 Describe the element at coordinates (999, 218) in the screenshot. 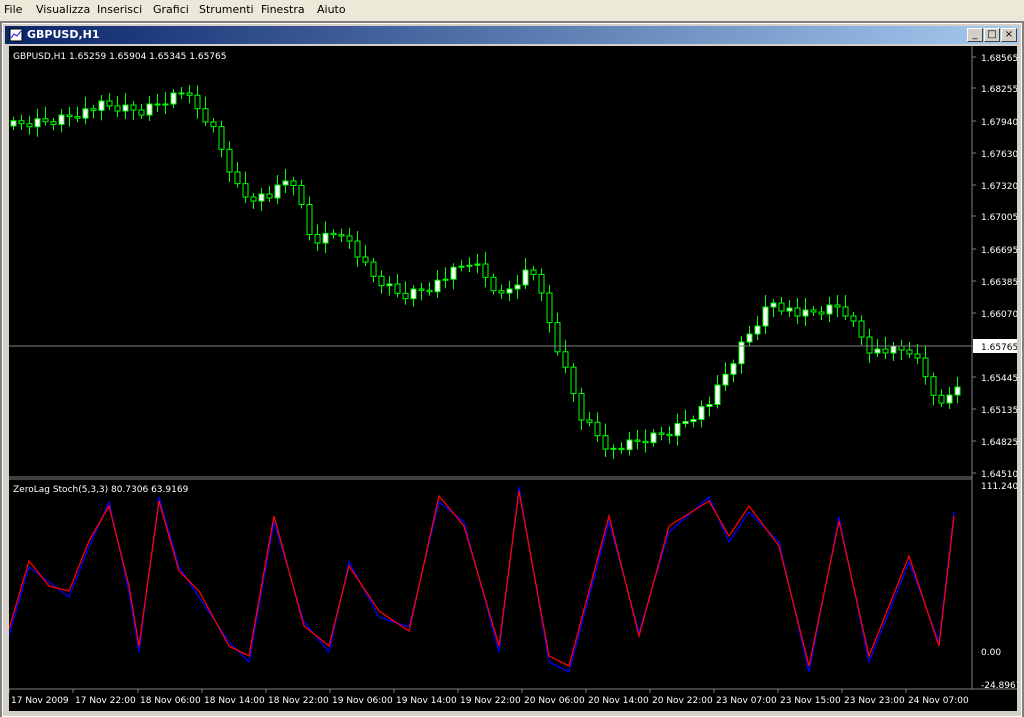

I see `price-label: 1.67005` at that location.